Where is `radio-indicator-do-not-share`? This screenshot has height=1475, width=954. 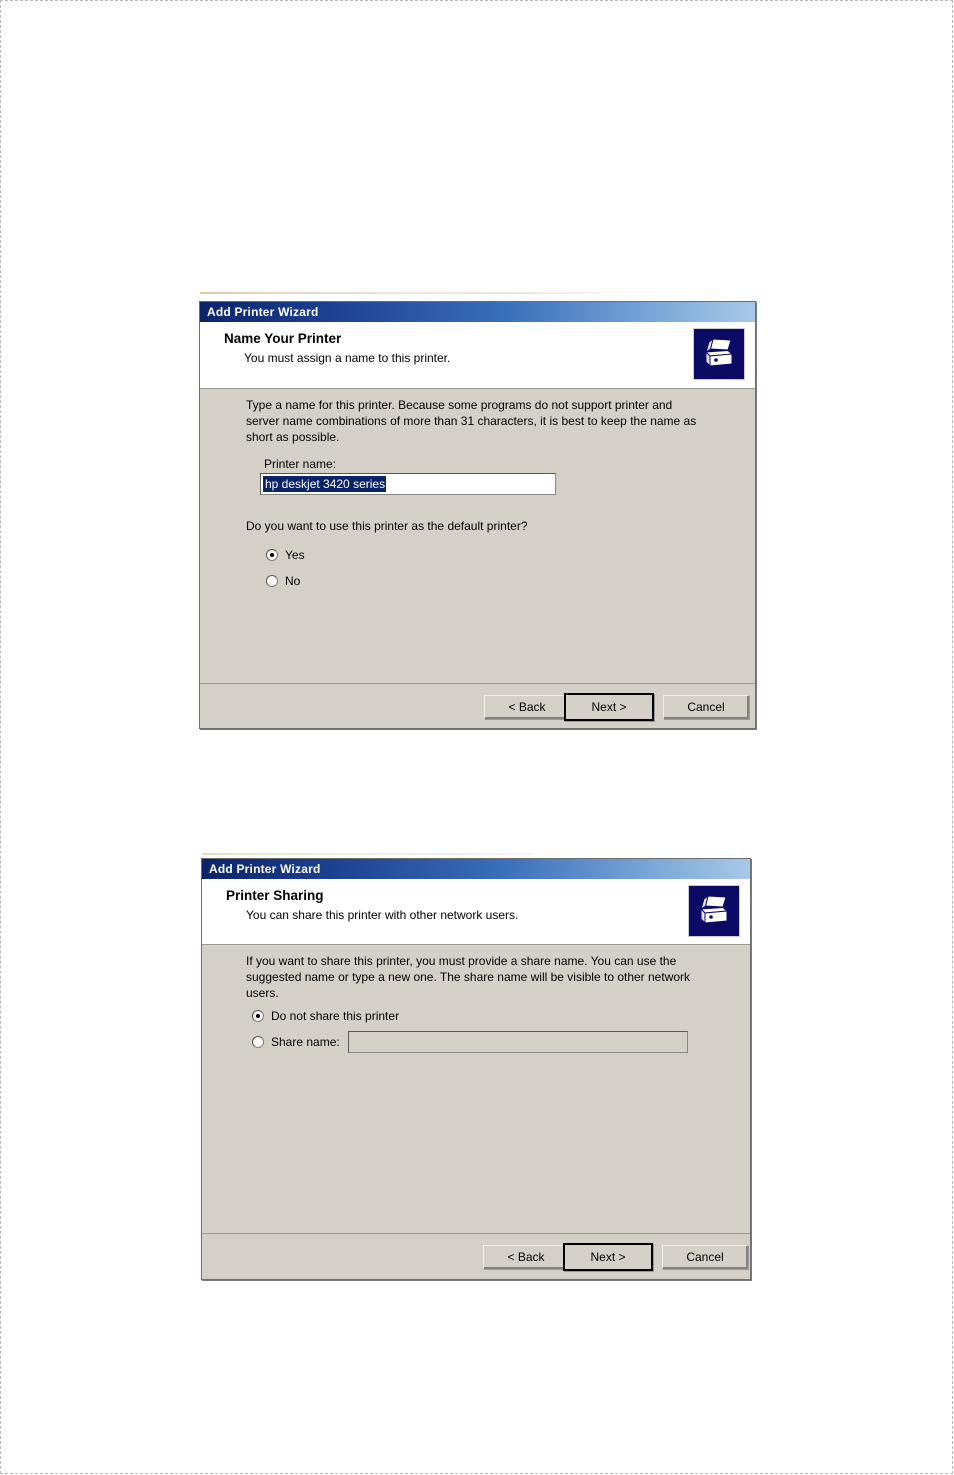 radio-indicator-do-not-share is located at coordinates (258, 1016).